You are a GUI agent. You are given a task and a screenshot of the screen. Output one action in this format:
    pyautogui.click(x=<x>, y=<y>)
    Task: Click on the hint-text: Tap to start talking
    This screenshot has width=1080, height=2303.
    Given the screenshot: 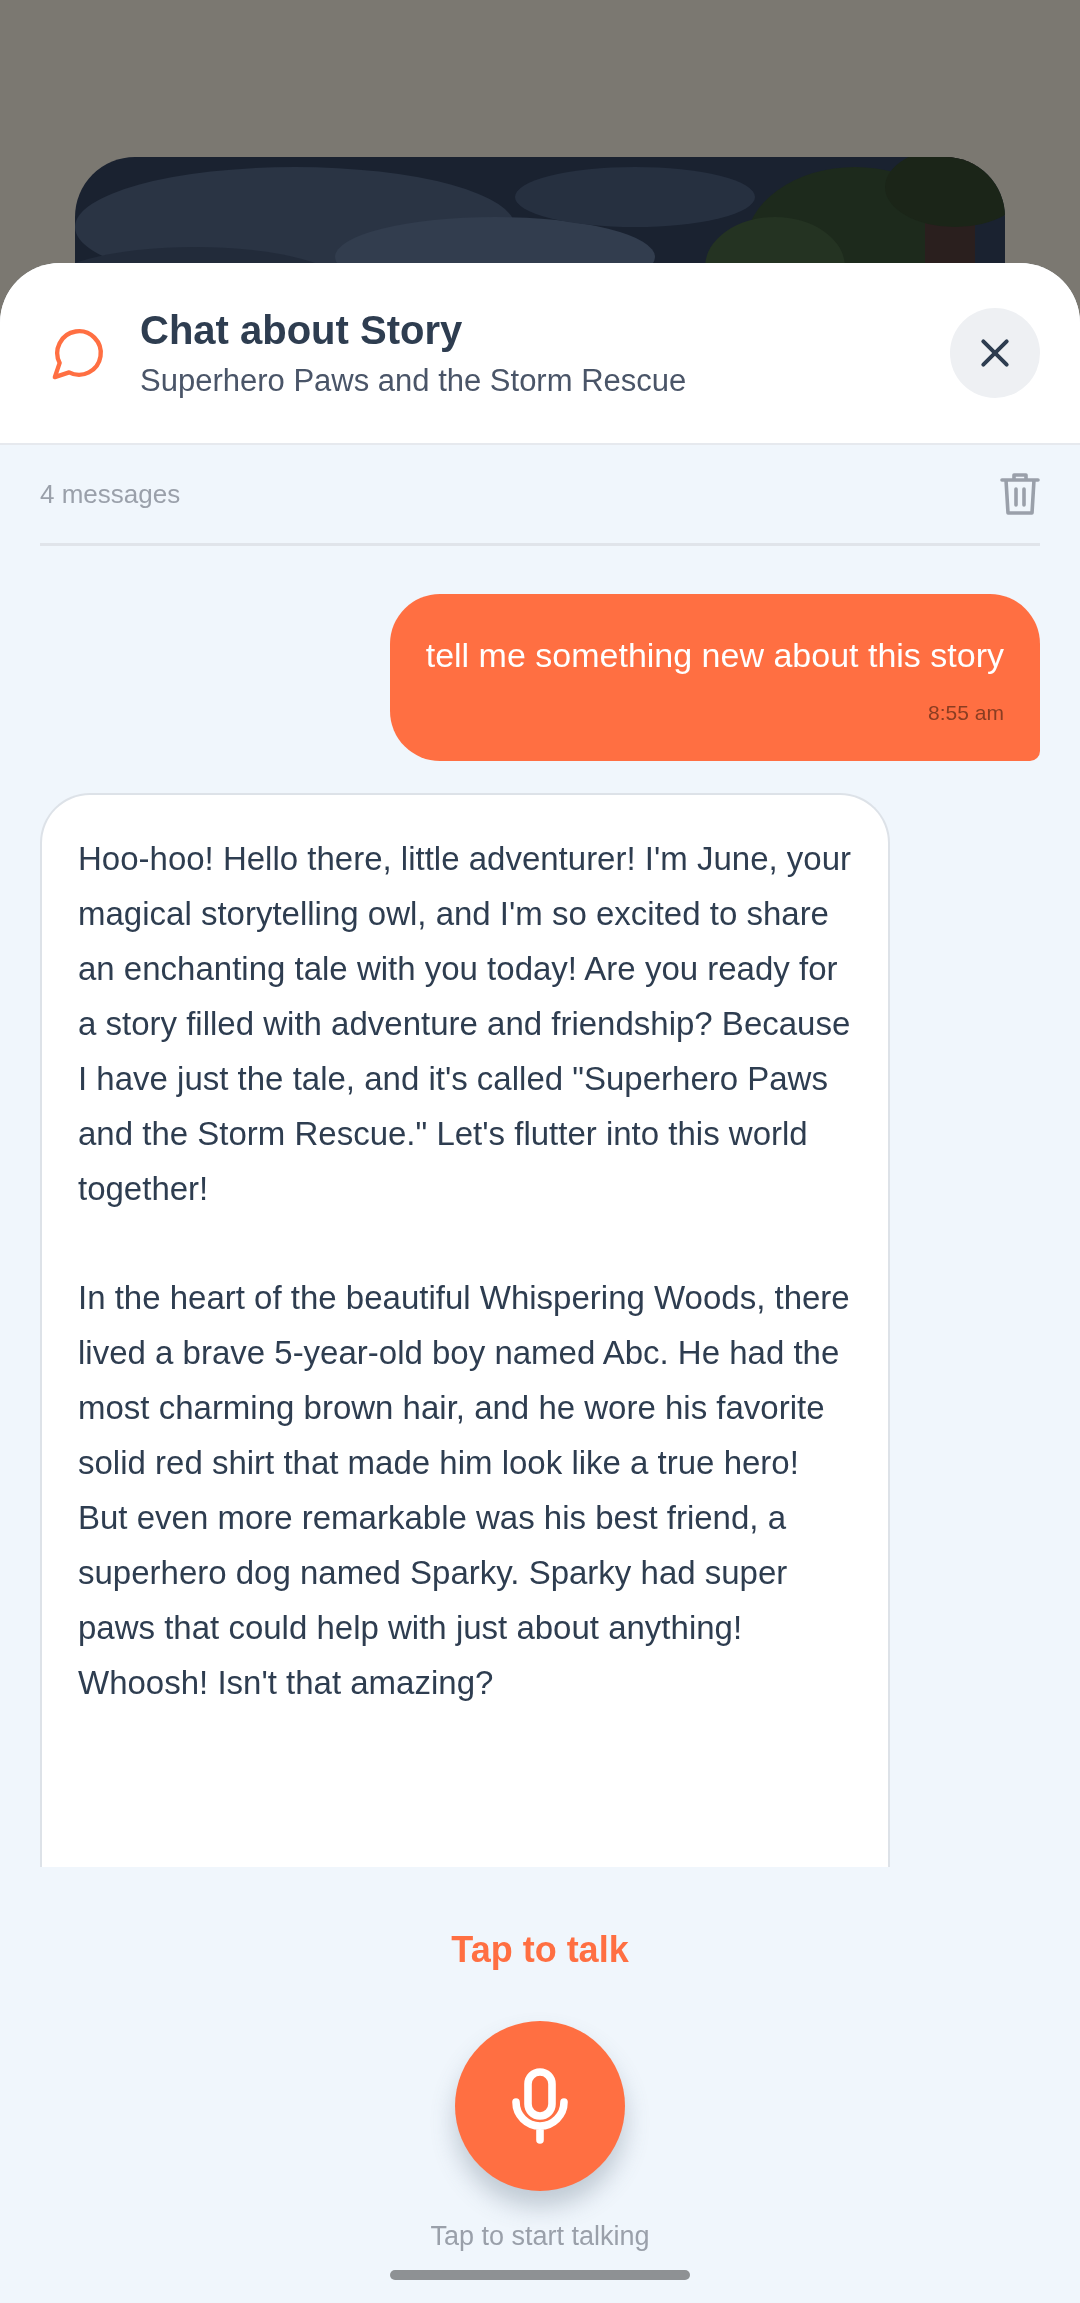 What is the action you would take?
    pyautogui.click(x=540, y=2236)
    